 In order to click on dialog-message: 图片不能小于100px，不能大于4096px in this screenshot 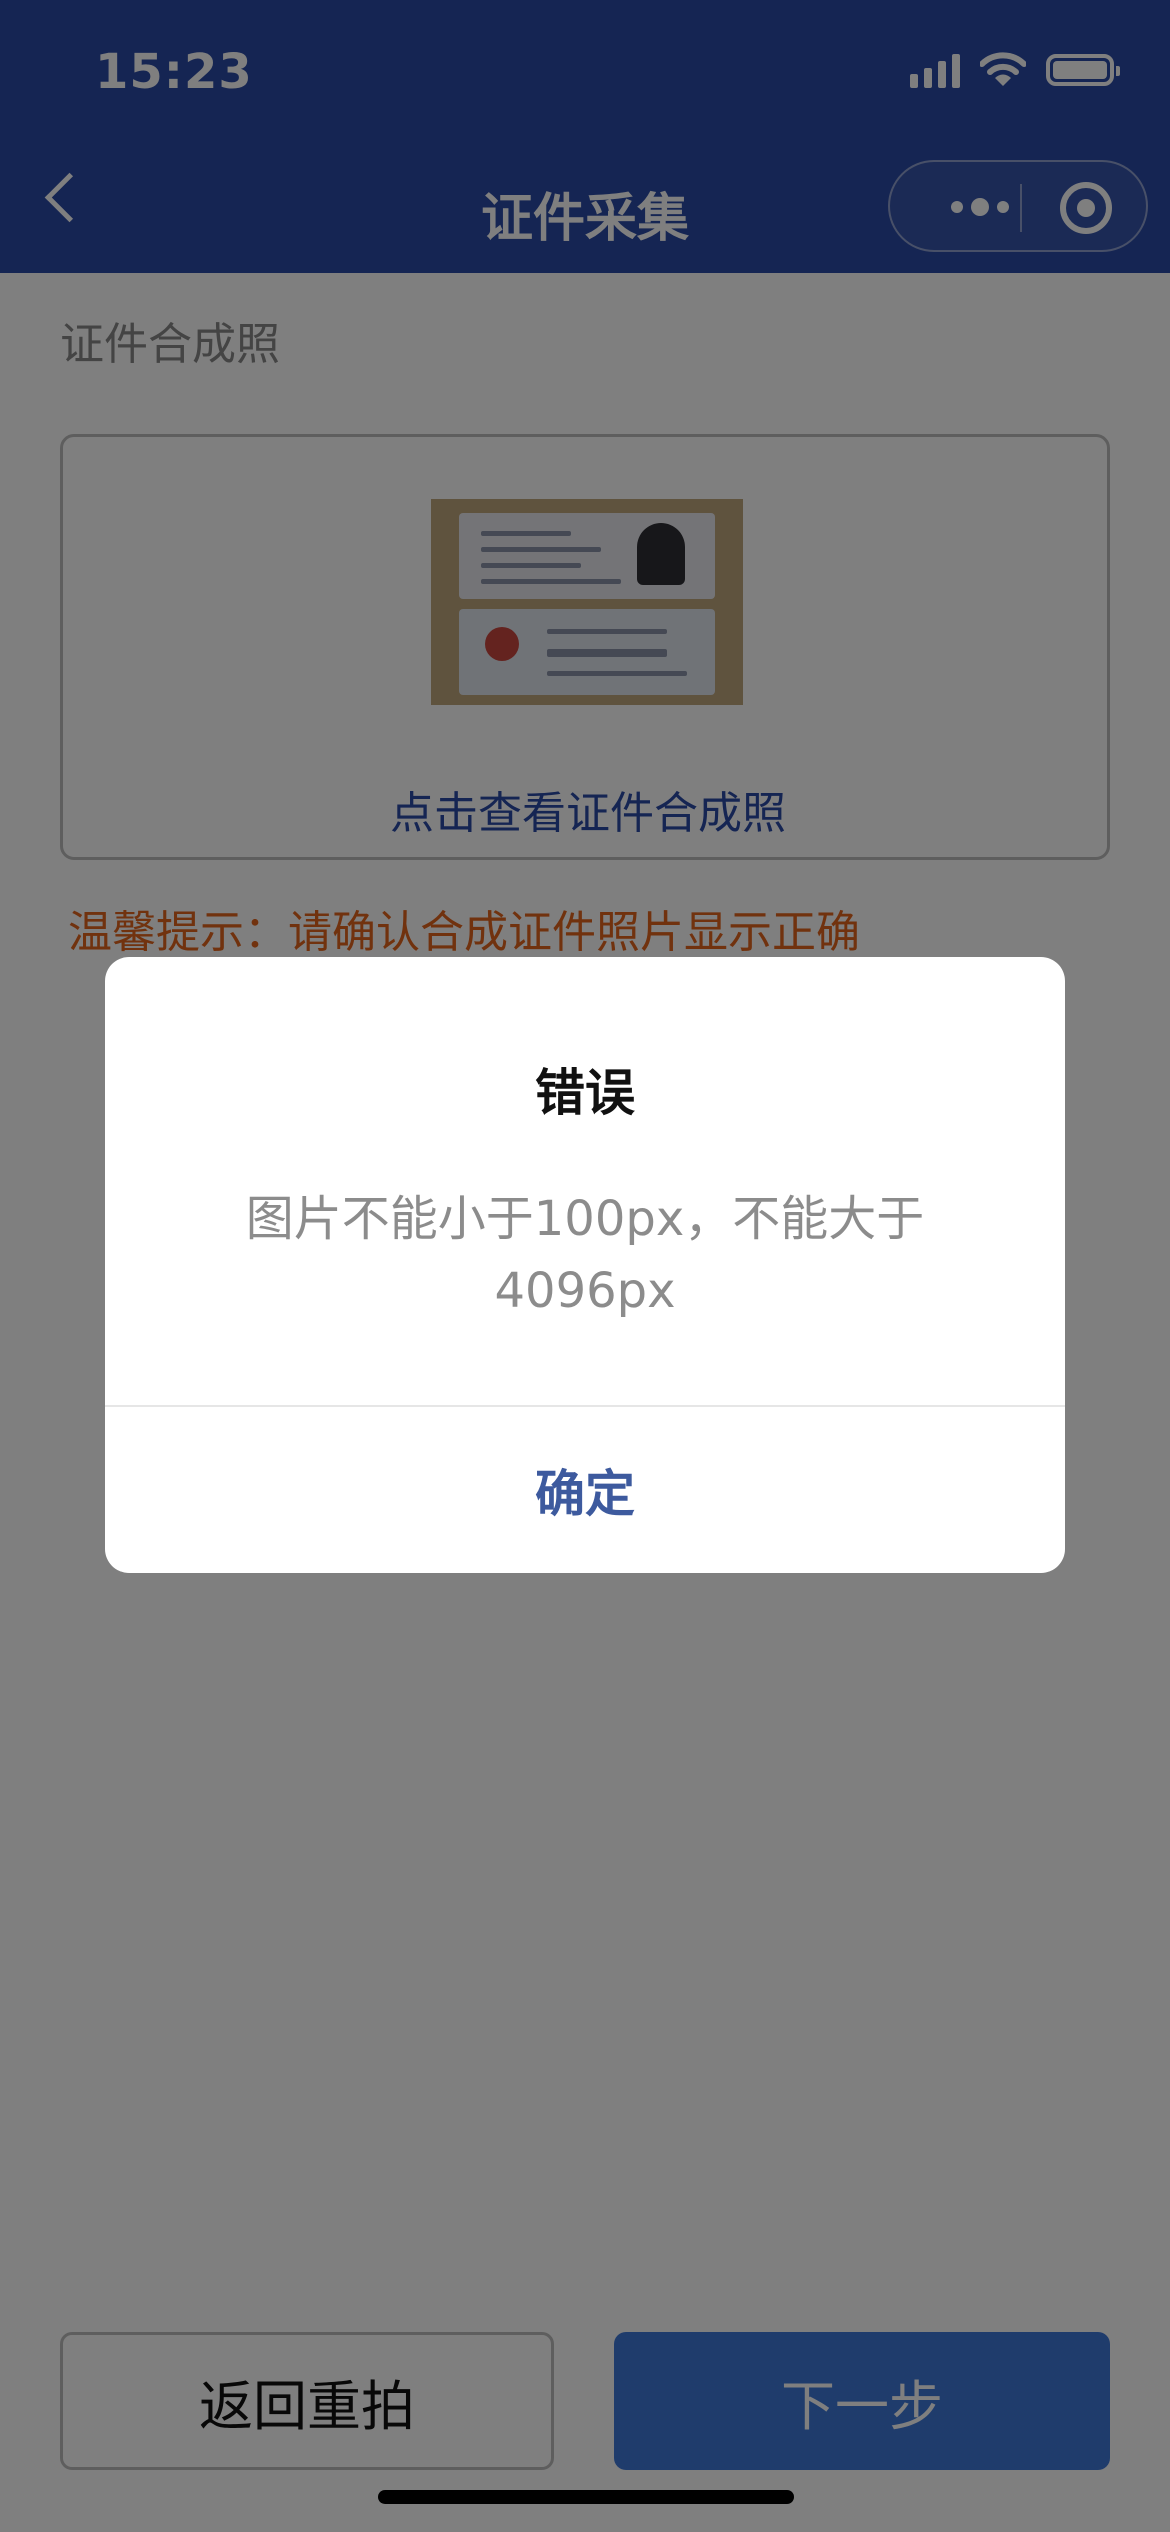, I will do `click(585, 1255)`.